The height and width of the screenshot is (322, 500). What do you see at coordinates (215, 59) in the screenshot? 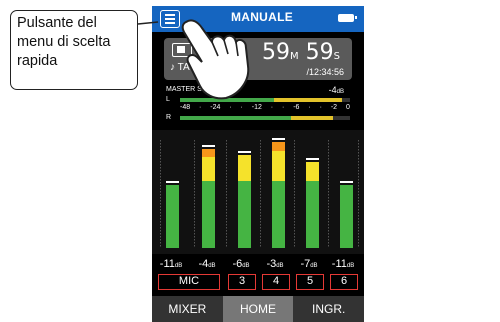
I see `hand-pointer-icon` at bounding box center [215, 59].